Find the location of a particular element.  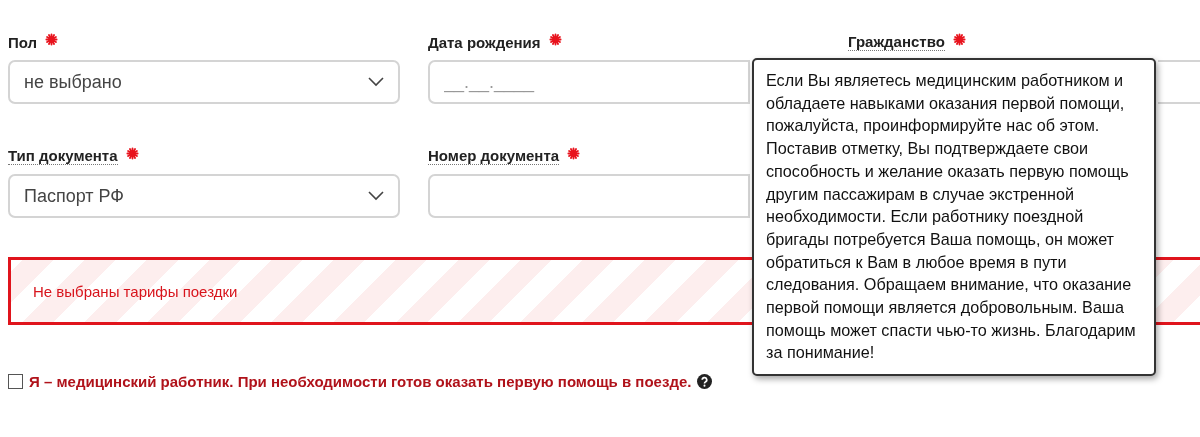

help-icon is located at coordinates (705, 381).